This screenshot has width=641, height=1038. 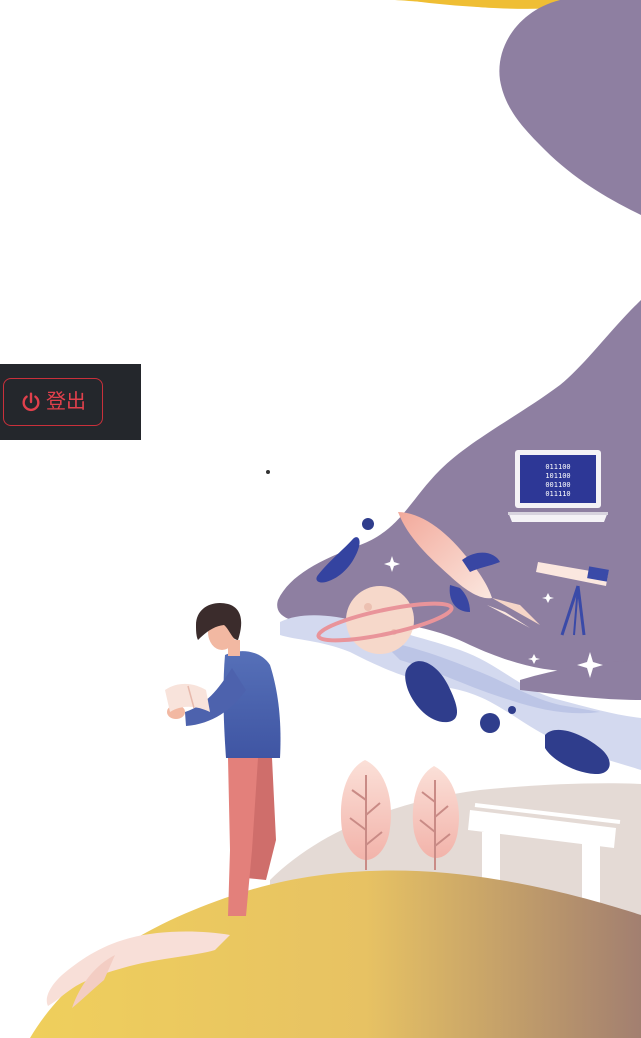 I want to click on svg-text: 101100, so click(x=557, y=476).